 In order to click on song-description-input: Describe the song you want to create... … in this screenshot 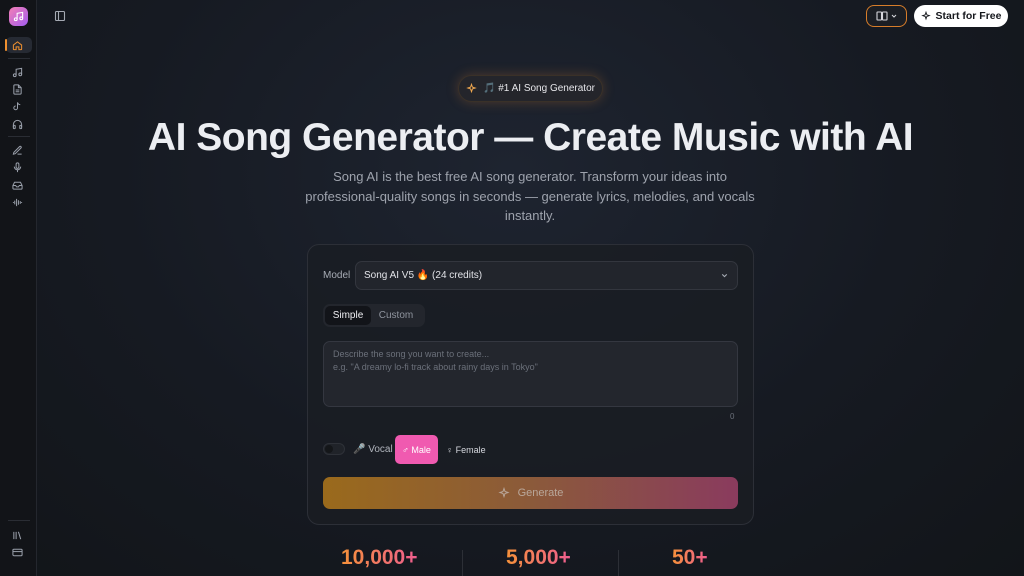, I will do `click(530, 374)`.